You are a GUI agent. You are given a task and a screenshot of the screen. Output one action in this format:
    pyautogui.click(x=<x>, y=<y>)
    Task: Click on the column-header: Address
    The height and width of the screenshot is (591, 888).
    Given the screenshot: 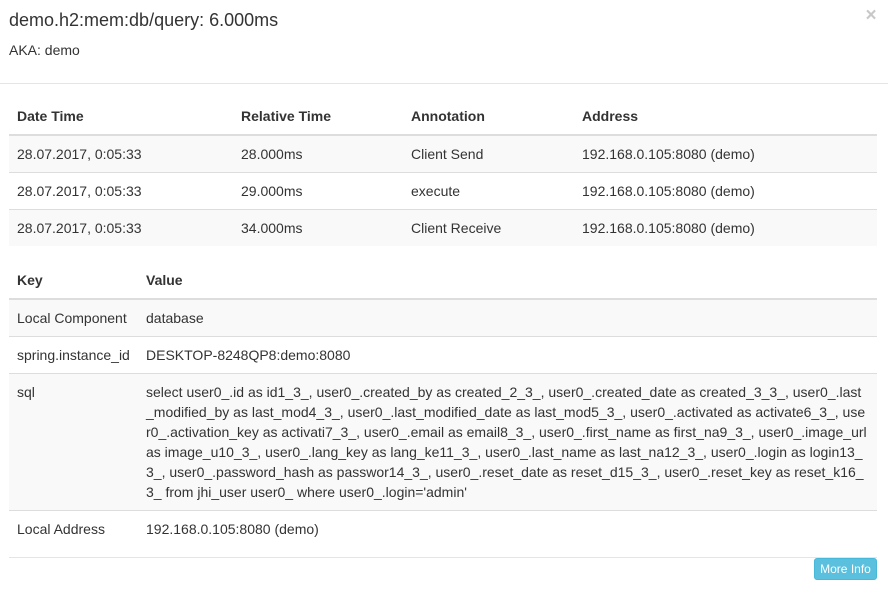 What is the action you would take?
    pyautogui.click(x=725, y=117)
    